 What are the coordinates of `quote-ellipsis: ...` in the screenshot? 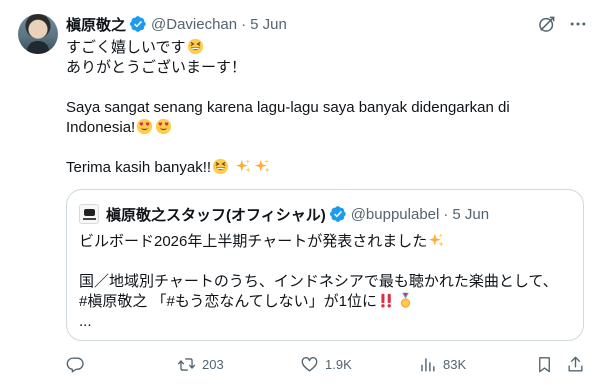 It's located at (85, 321).